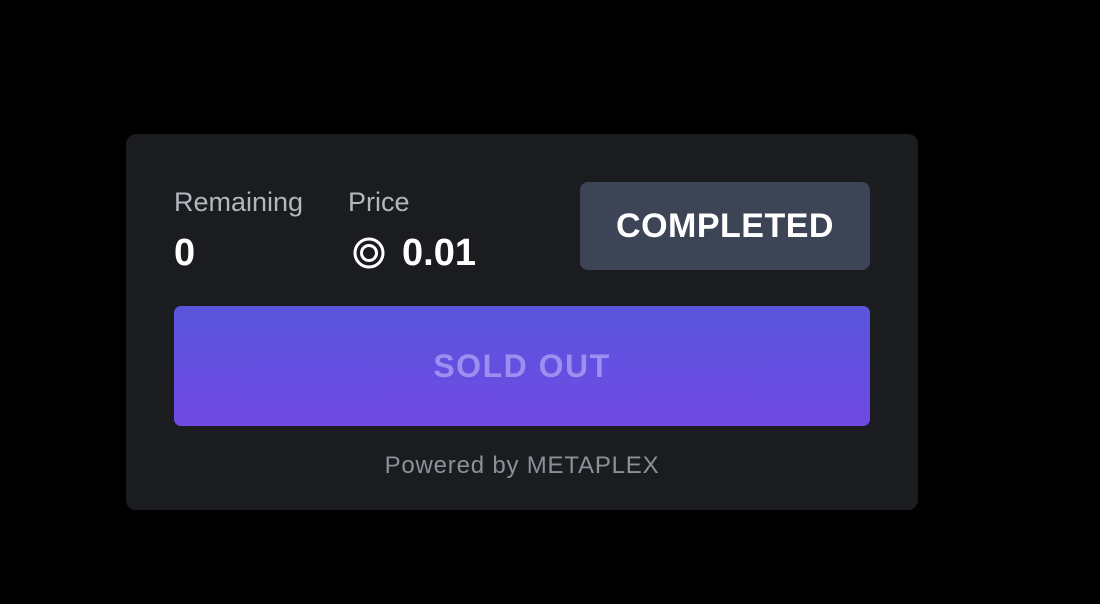 Image resolution: width=1100 pixels, height=604 pixels. What do you see at coordinates (238, 253) in the screenshot?
I see `remaining-value: 0` at bounding box center [238, 253].